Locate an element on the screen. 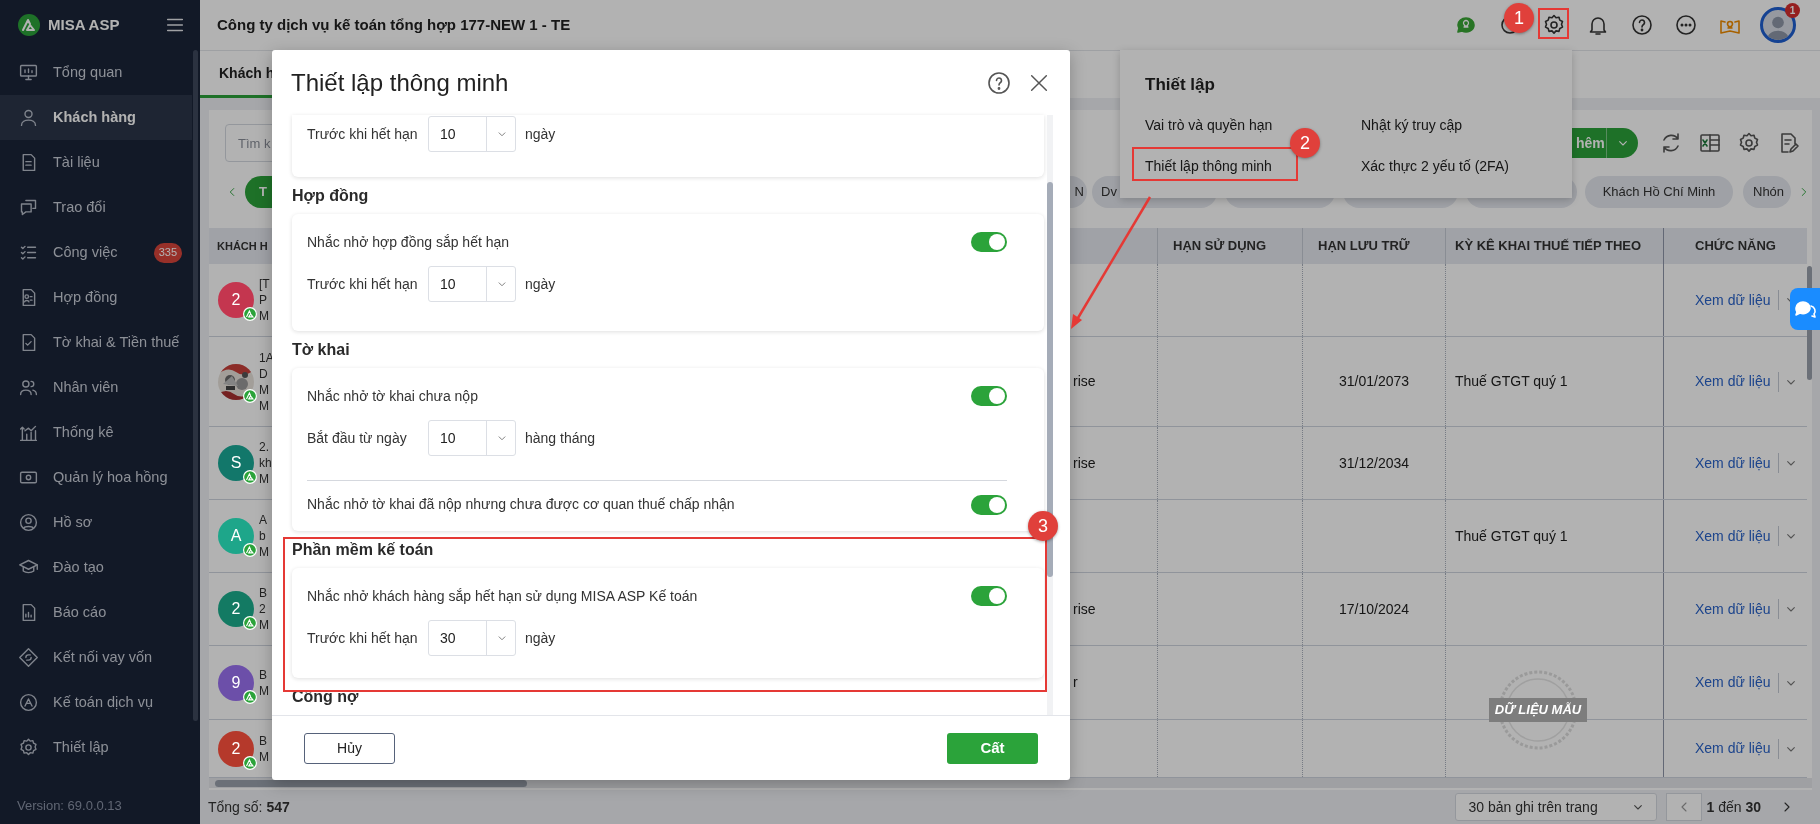 The width and height of the screenshot is (1820, 824). app-logo-text: MISA ASP is located at coordinates (84, 24).